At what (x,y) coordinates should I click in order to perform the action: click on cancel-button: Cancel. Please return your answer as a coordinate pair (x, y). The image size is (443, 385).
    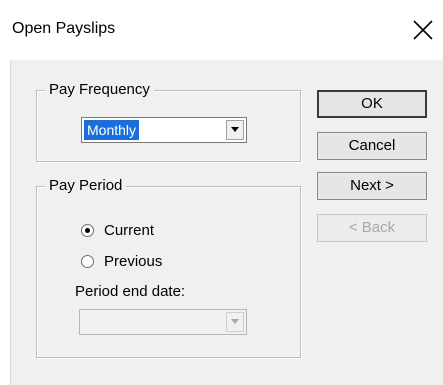
    Looking at the image, I should click on (372, 146).